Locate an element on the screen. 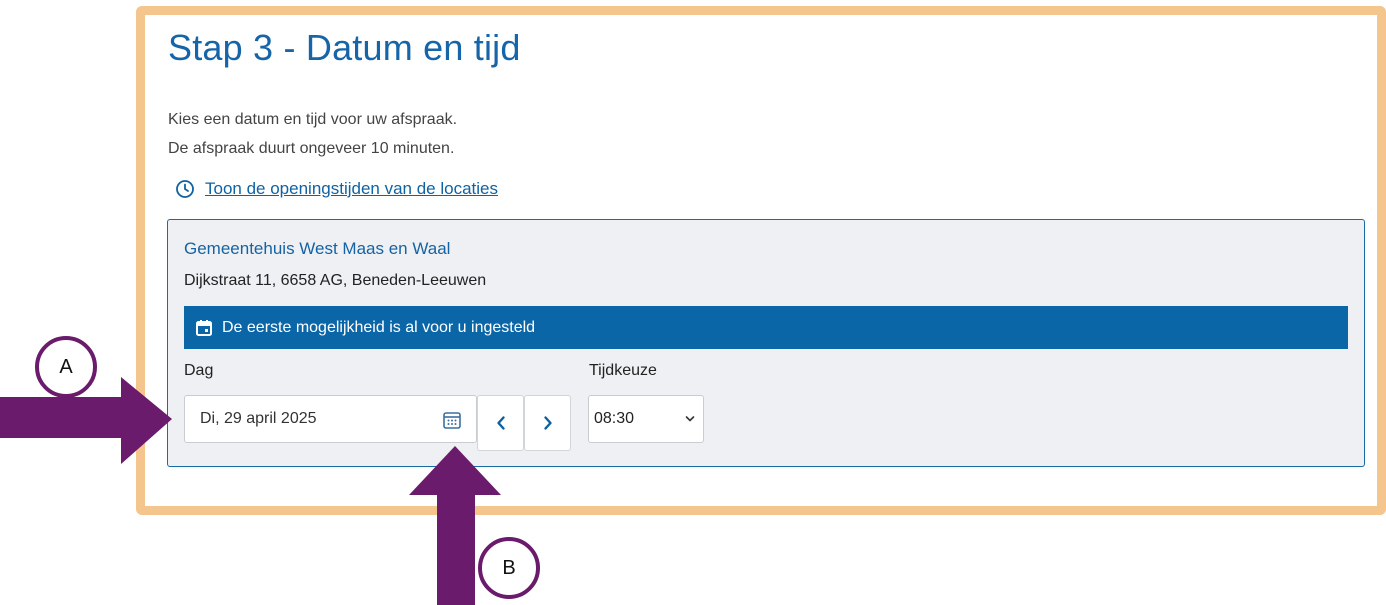 This screenshot has width=1386, height=605. day-label: Dag is located at coordinates (199, 370).